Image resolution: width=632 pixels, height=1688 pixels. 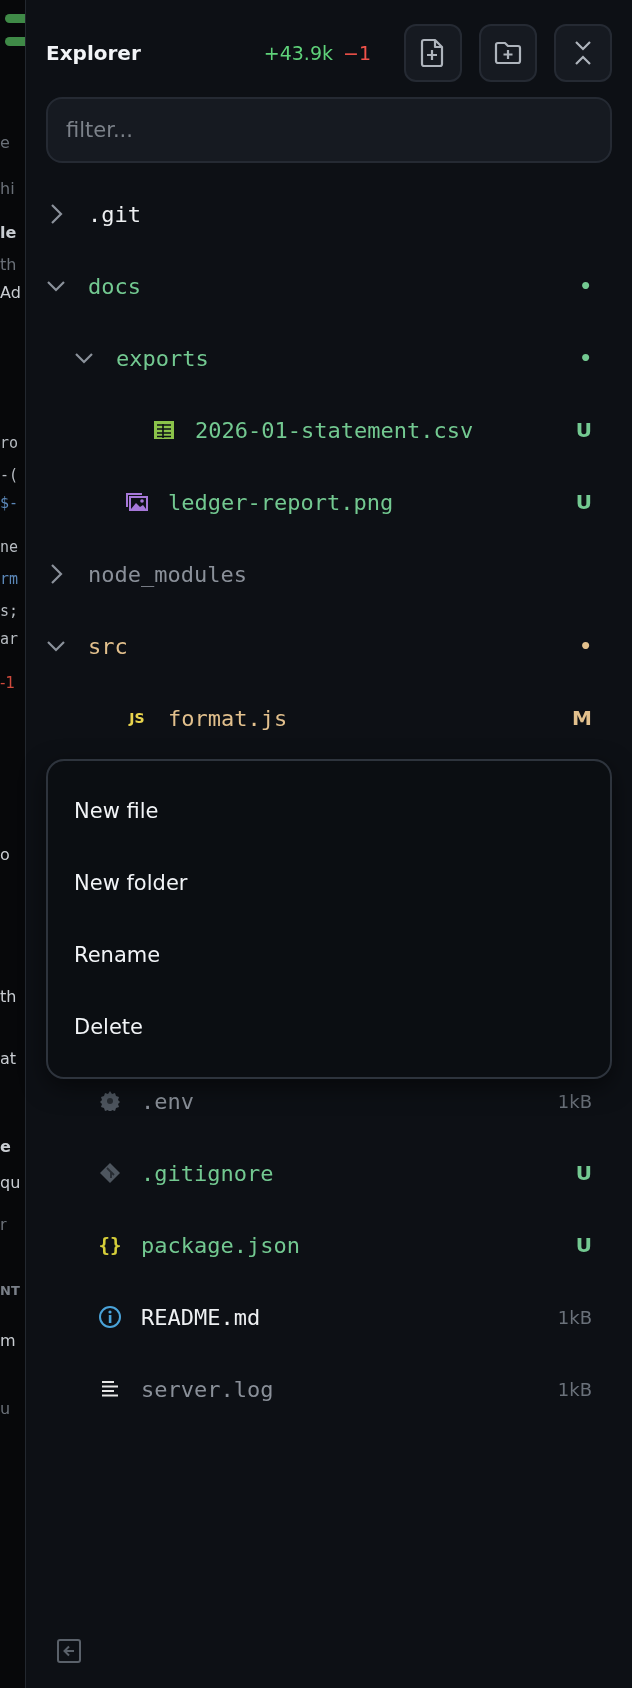 I want to click on file-name: README.md, so click(x=201, y=1317).